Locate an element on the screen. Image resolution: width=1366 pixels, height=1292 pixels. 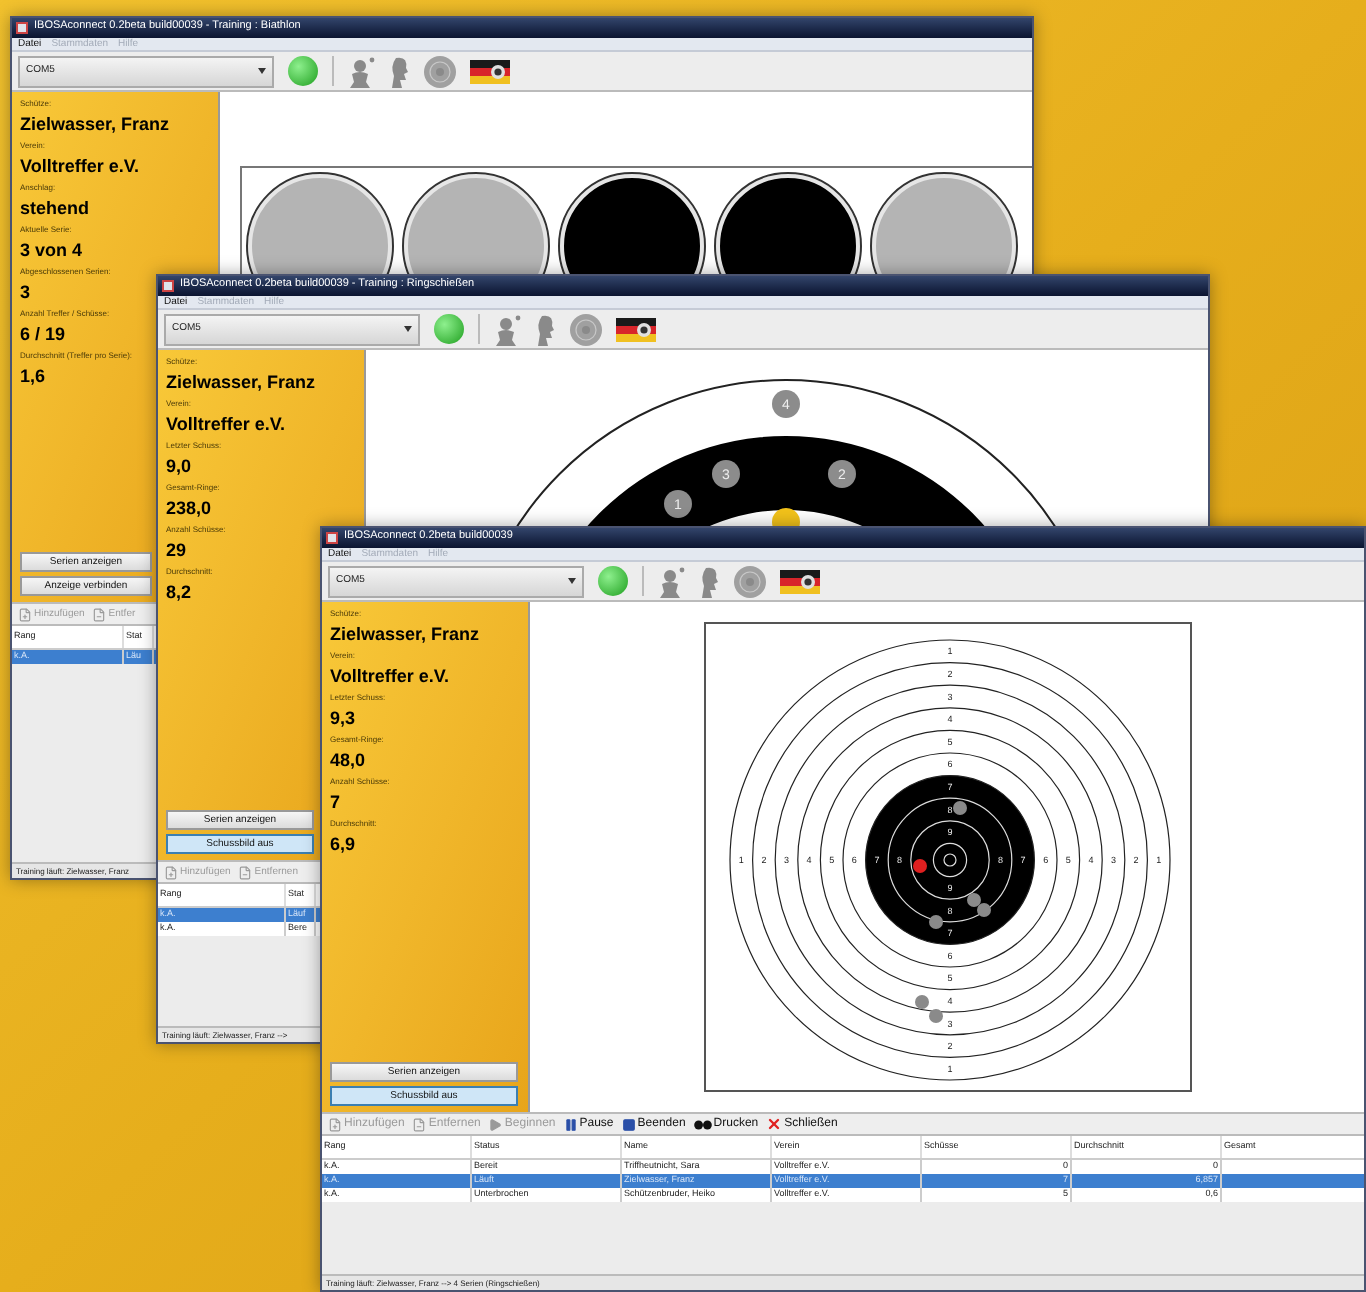
field-value: 6 / 19 is located at coordinates (43, 334).